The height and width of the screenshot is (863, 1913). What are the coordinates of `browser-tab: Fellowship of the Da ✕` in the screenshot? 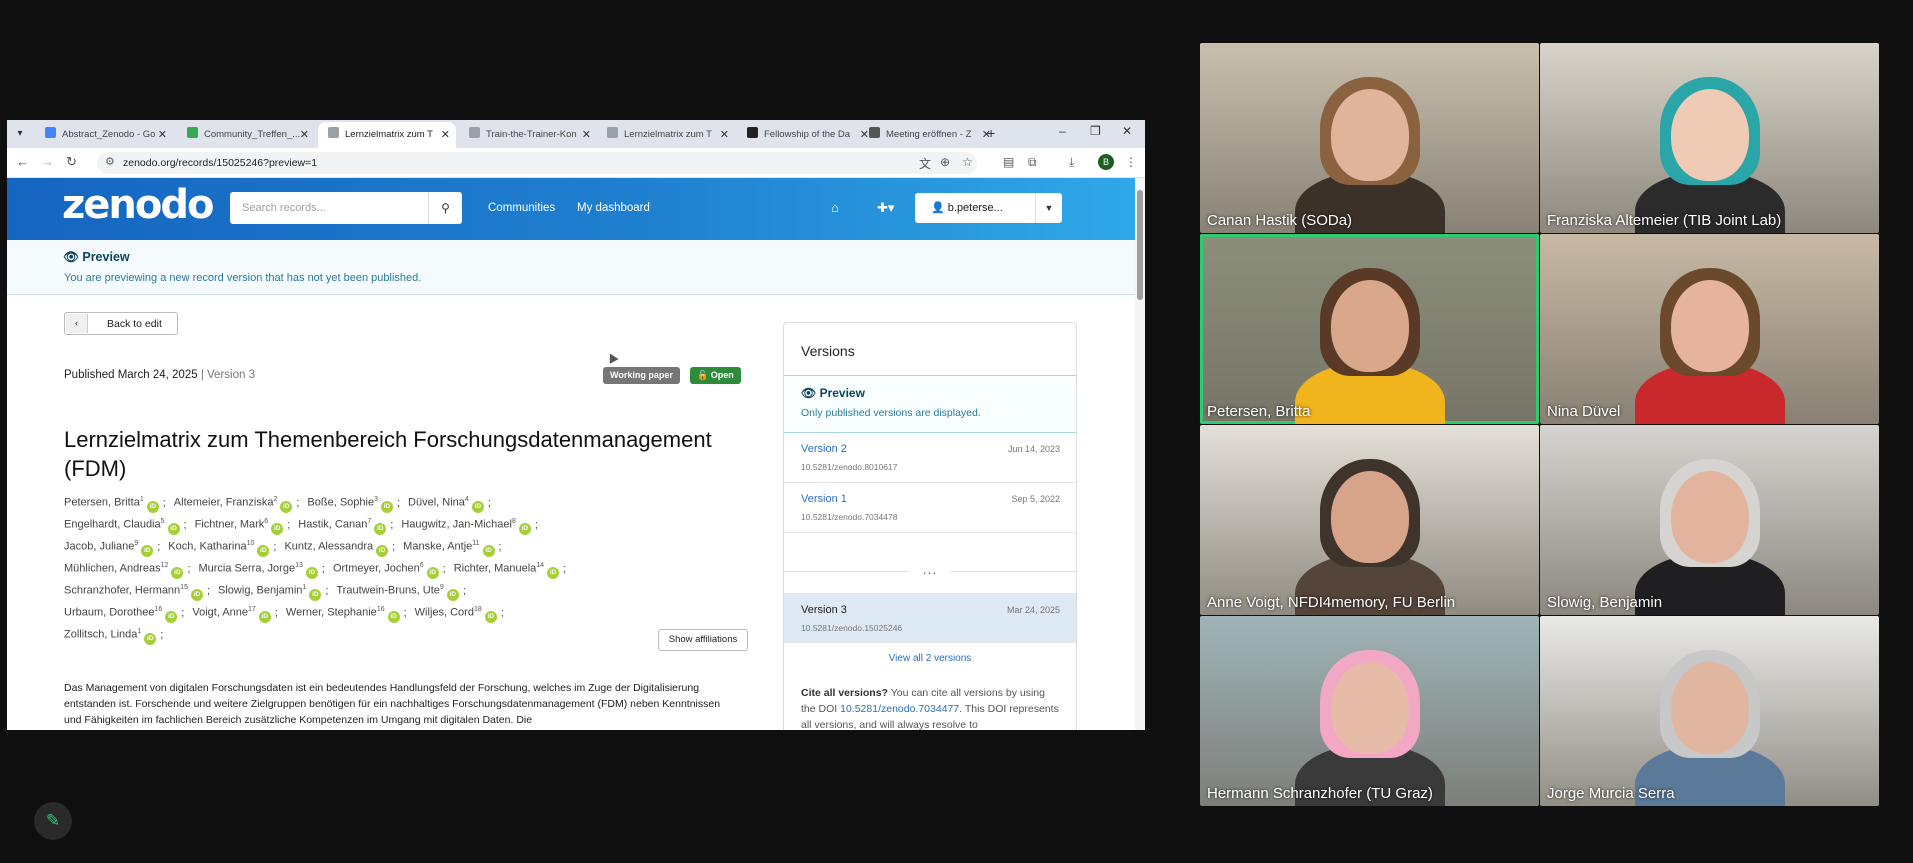 It's located at (806, 135).